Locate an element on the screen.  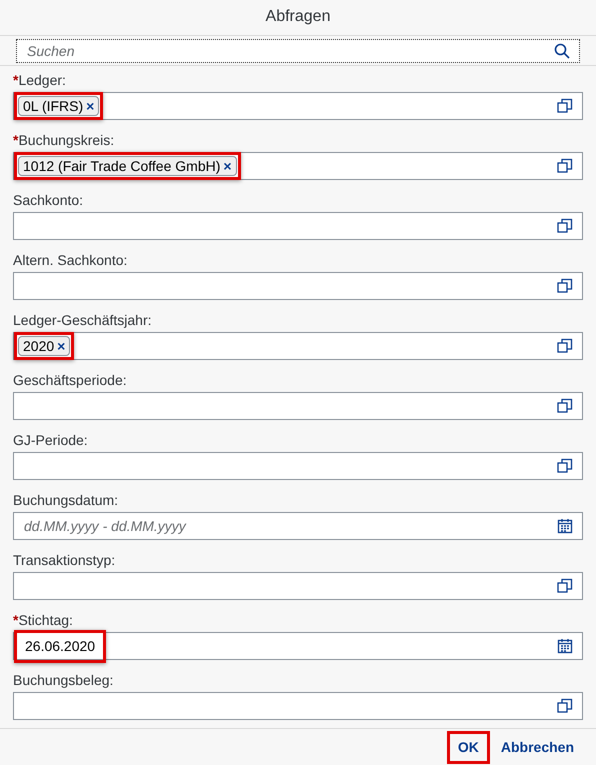
field-label: Buchungsdatum: is located at coordinates (65, 500).